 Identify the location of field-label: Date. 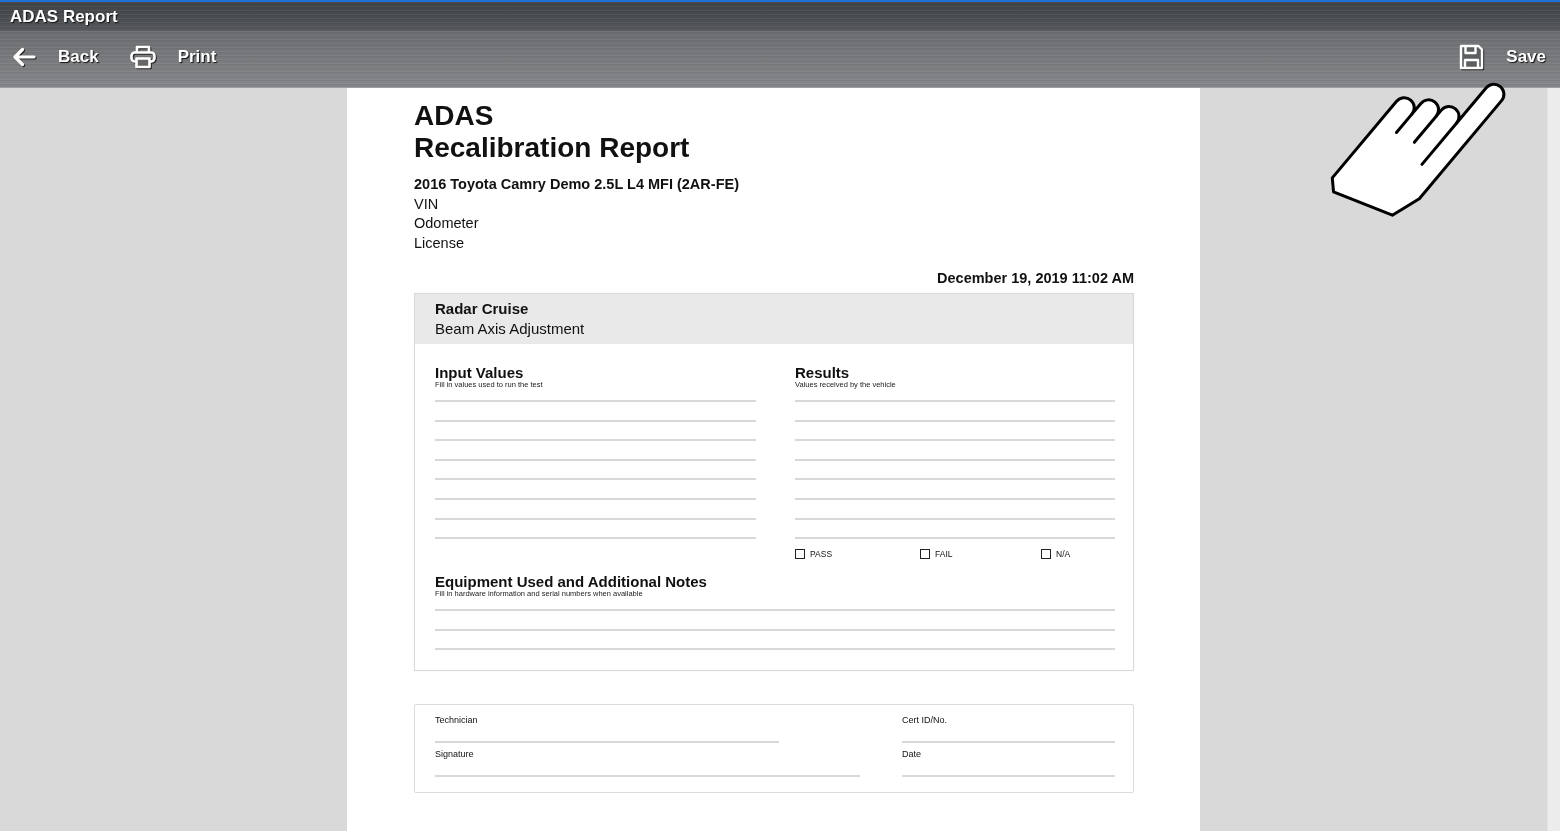
(911, 754).